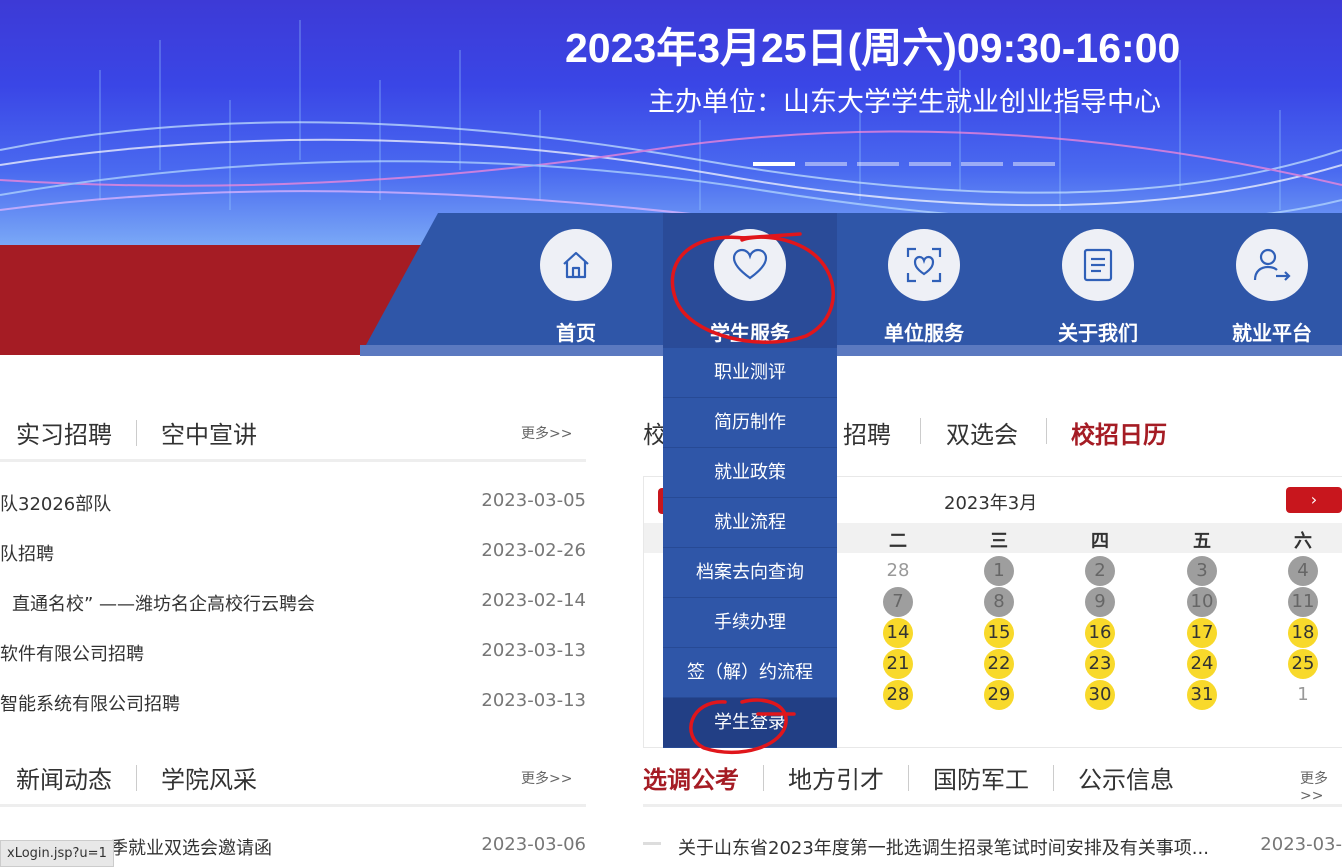 Image resolution: width=1342 pixels, height=867 pixels. I want to click on calendar-day: 7, so click(898, 602).